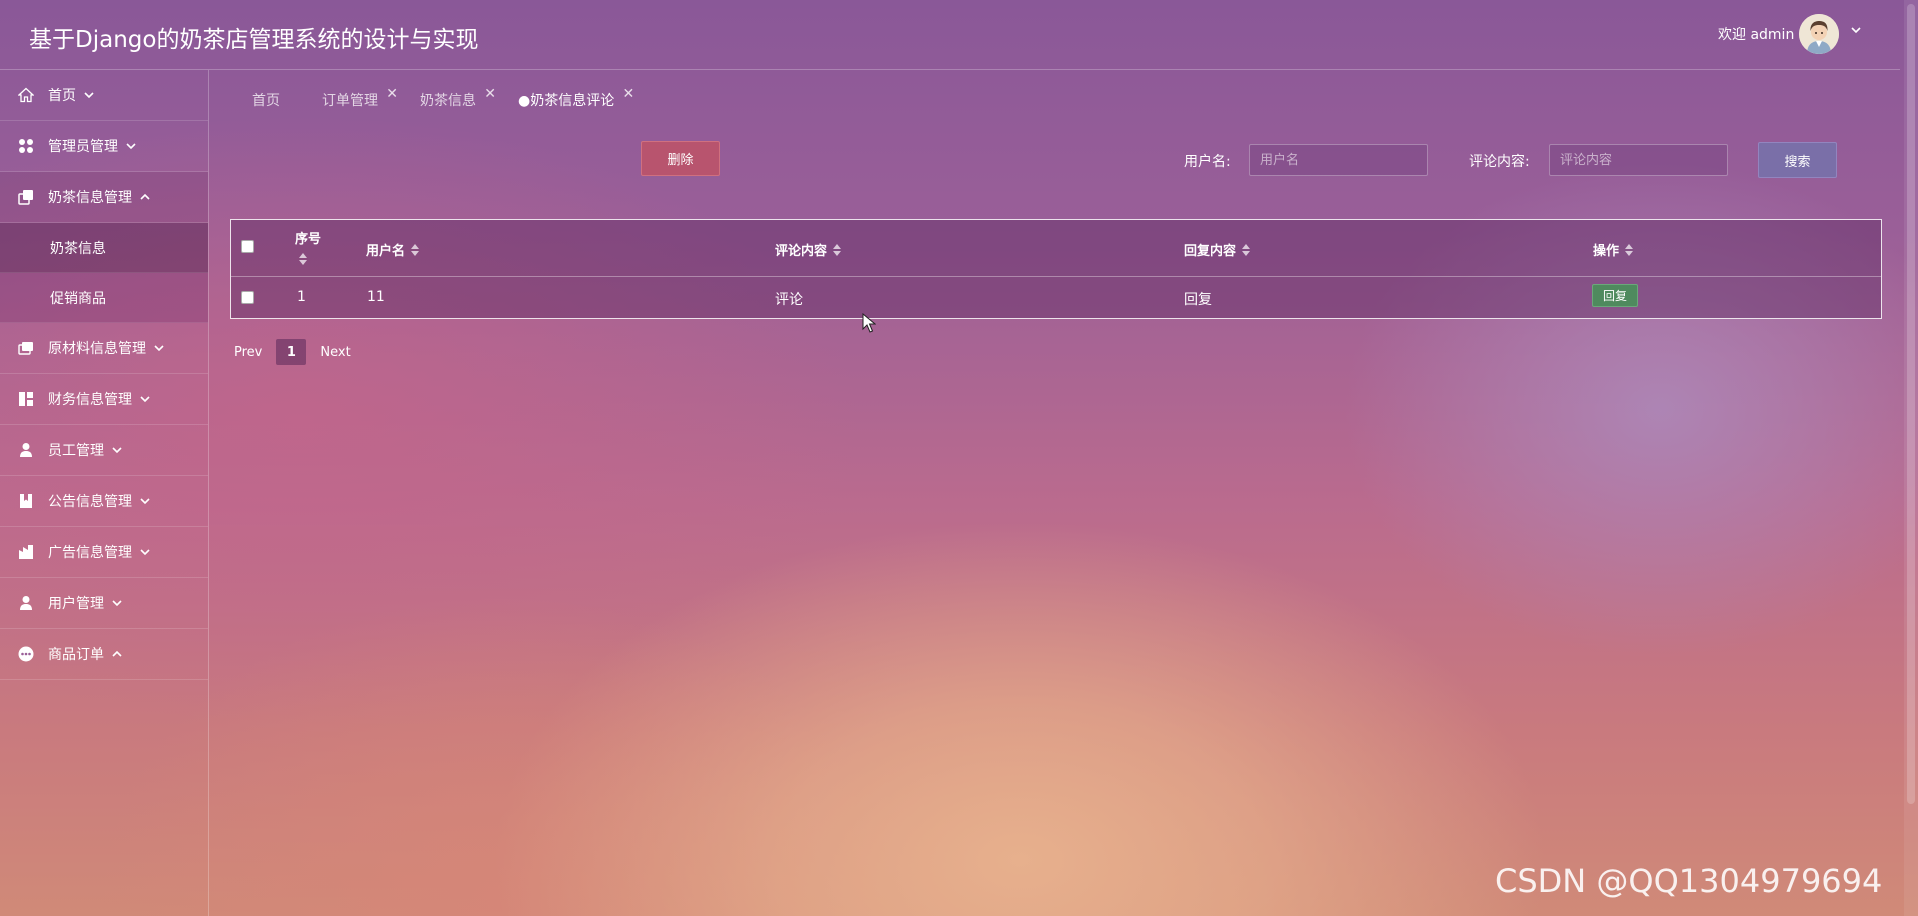 Image resolution: width=1918 pixels, height=916 pixels. What do you see at coordinates (26, 146) in the screenshot?
I see `apps-icon` at bounding box center [26, 146].